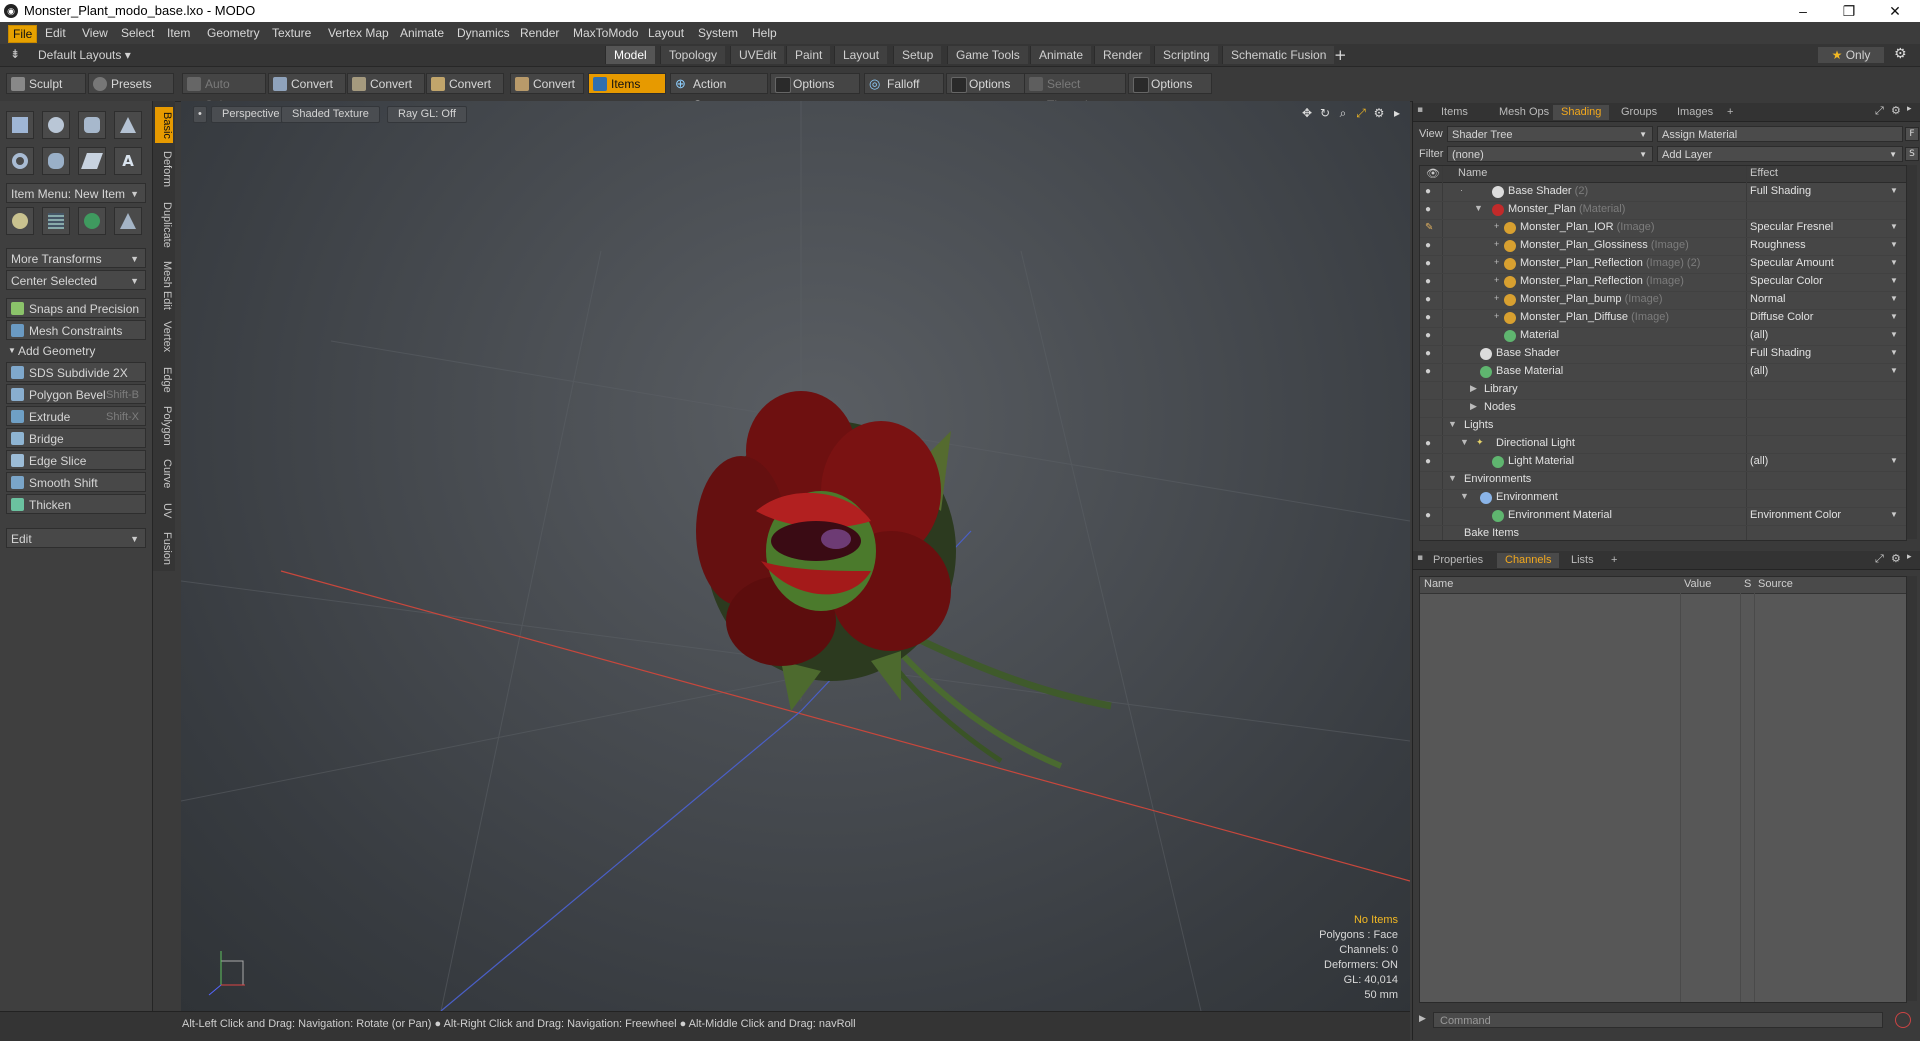  Describe the element at coordinates (76, 193) in the screenshot. I see `item-menu-dropdown: Item Menu: New Item ▼` at that location.